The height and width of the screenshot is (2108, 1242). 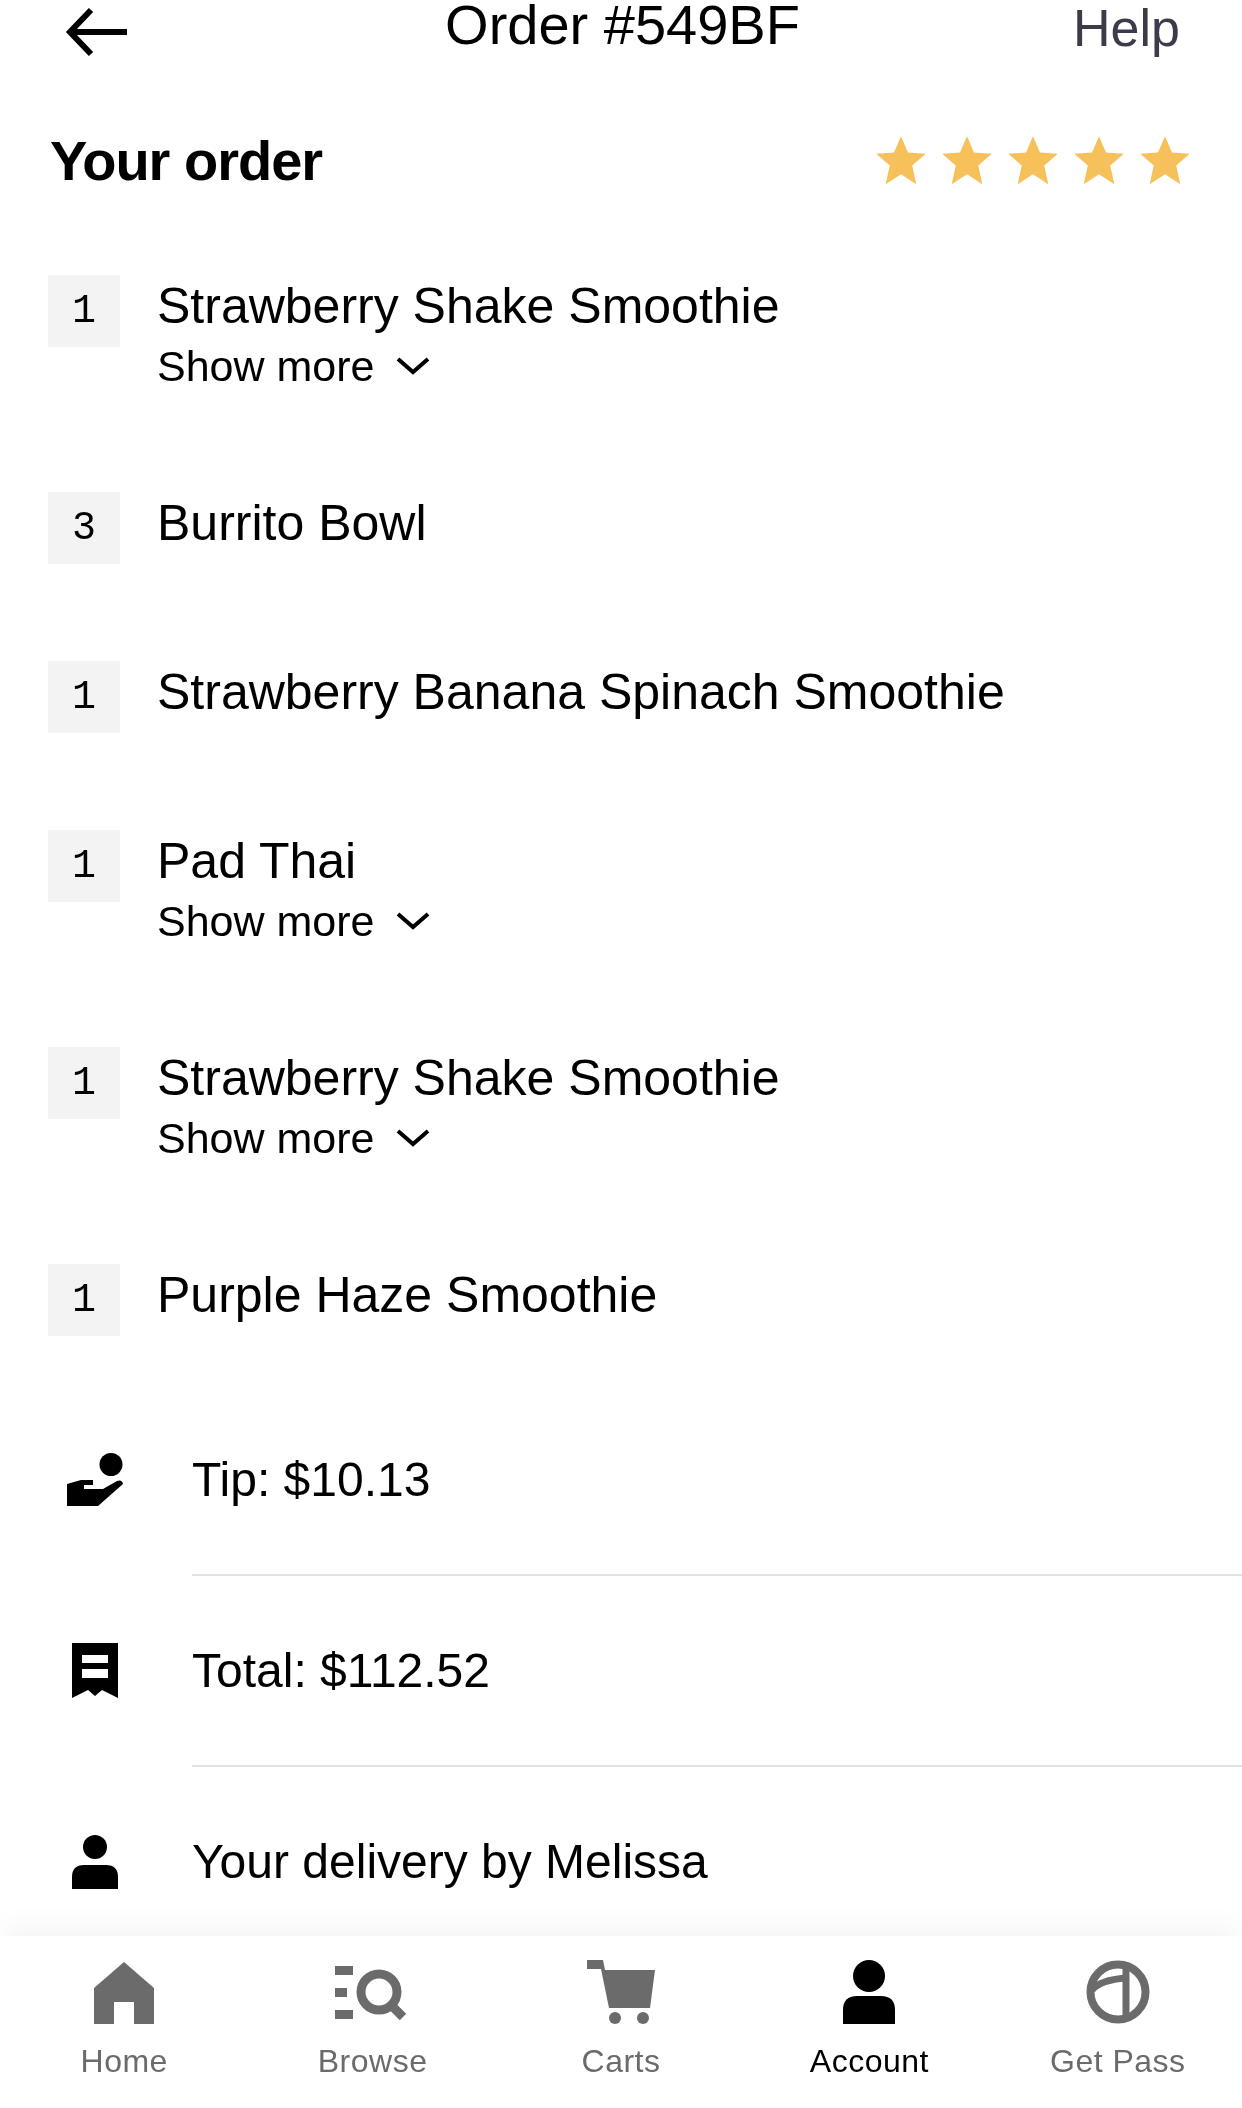 I want to click on nav-tab: Get Pass, so click(x=1118, y=2020).